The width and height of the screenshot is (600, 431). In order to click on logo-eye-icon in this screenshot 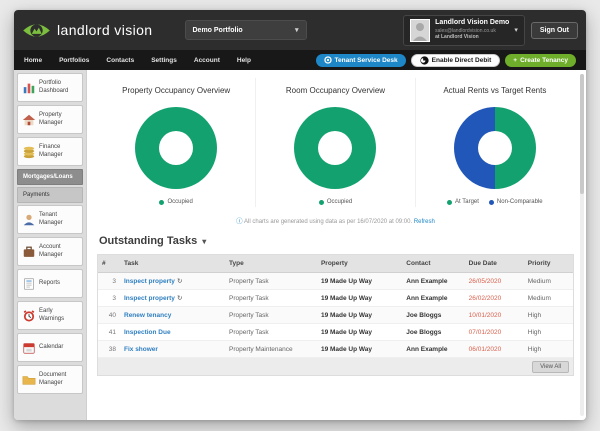, I will do `click(36, 30)`.